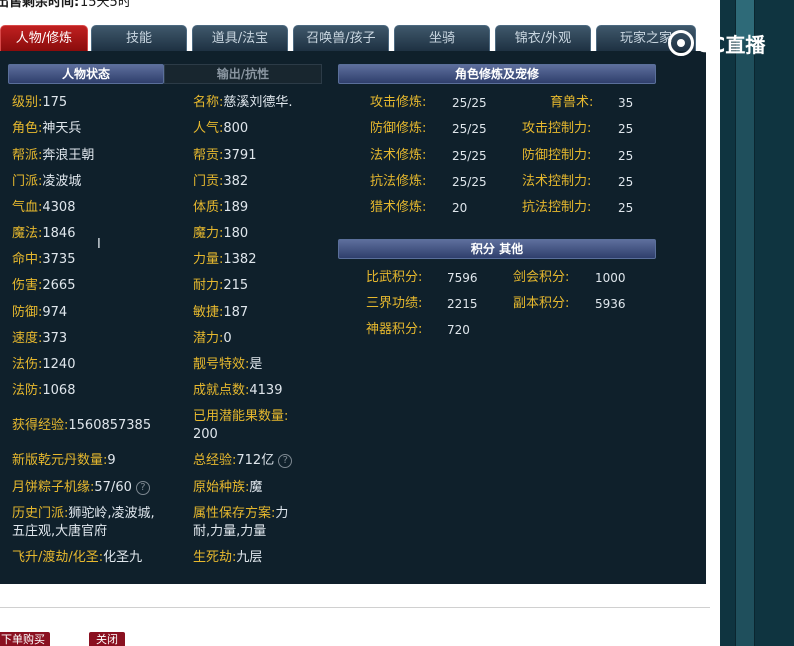 The width and height of the screenshot is (794, 646). Describe the element at coordinates (82, 425) in the screenshot. I see `exp-row: 获得经验:1560857385` at that location.